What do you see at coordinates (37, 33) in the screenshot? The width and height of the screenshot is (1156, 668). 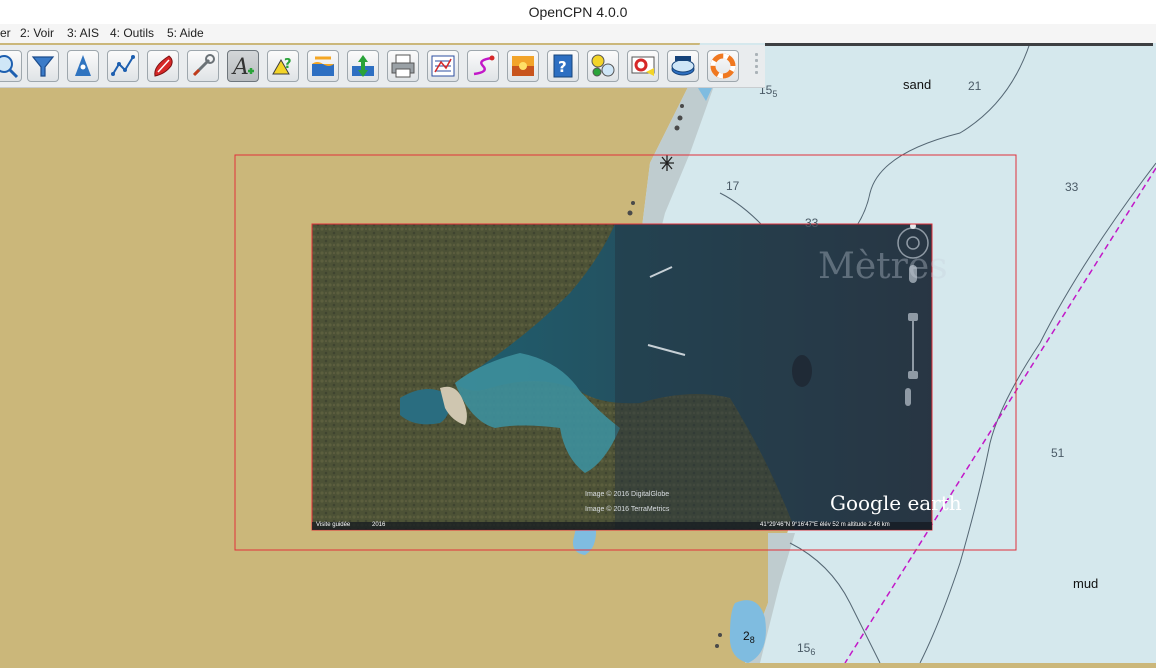 I see `menu-view: 2: Voir` at bounding box center [37, 33].